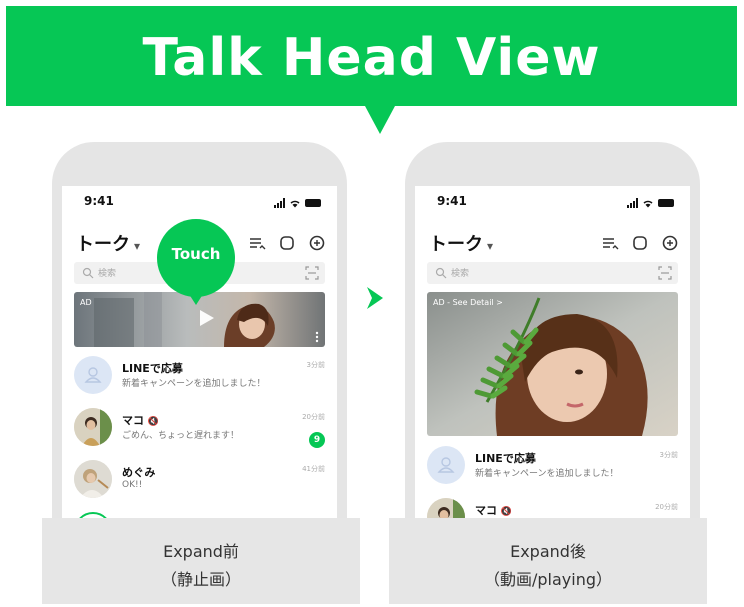 Image resolution: width=744 pixels, height=607 pixels. I want to click on chat-time: 41分前, so click(313, 469).